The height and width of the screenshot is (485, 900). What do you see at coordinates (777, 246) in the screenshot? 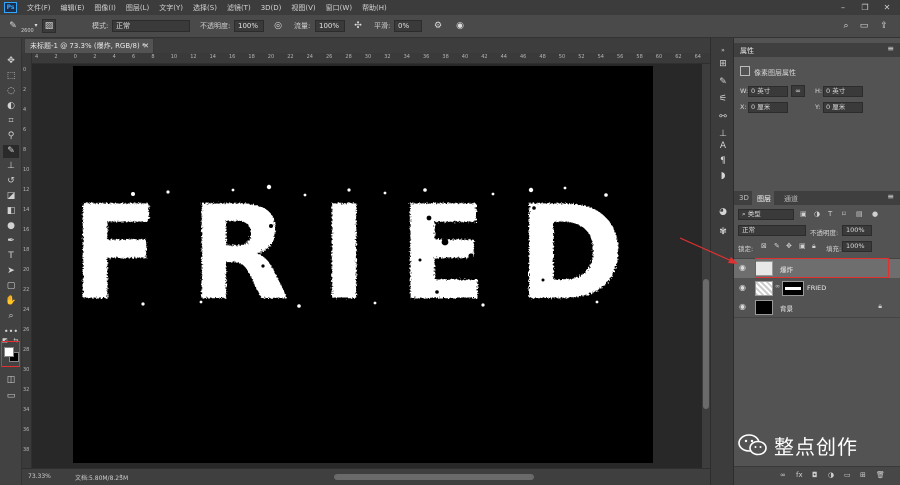
I see `lock-pixels-icon: ✎` at bounding box center [777, 246].